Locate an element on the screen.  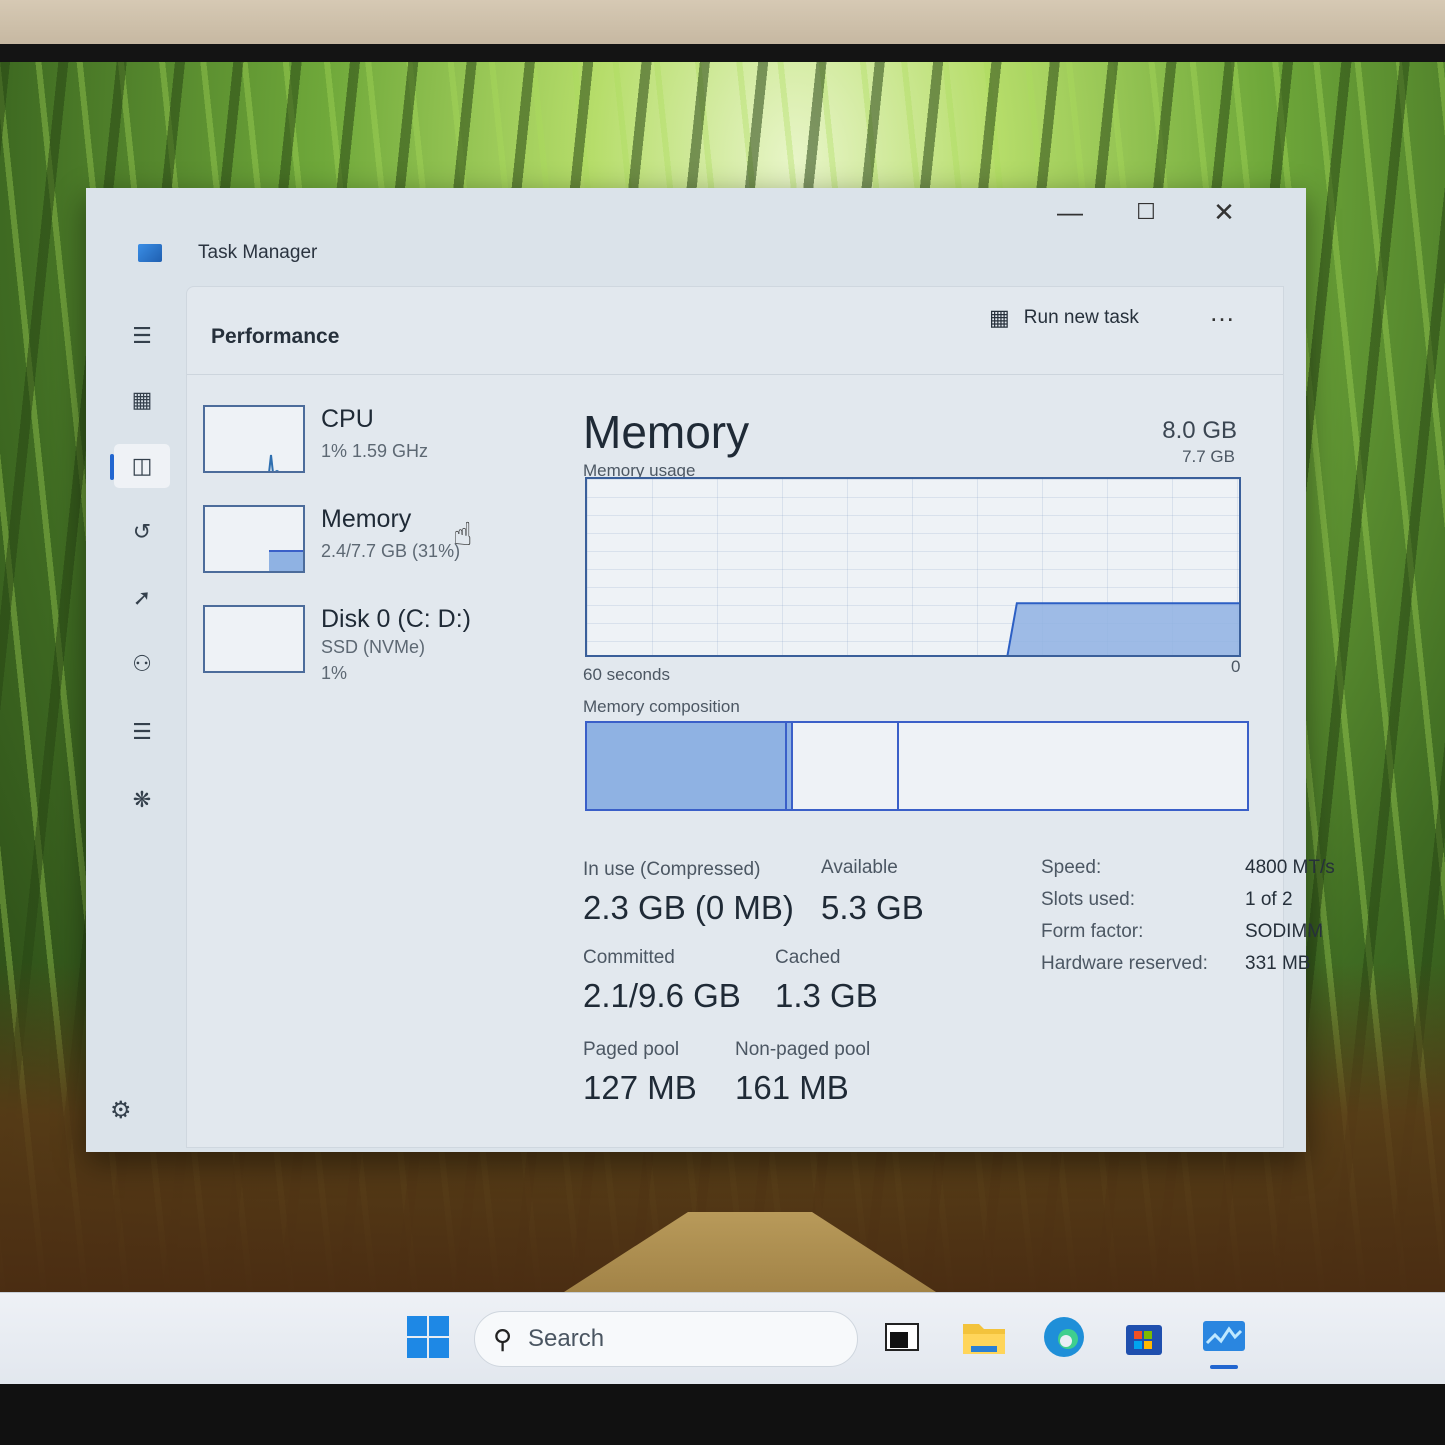
spec-speed-value: 4800 MT/s is located at coordinates (1290, 867).